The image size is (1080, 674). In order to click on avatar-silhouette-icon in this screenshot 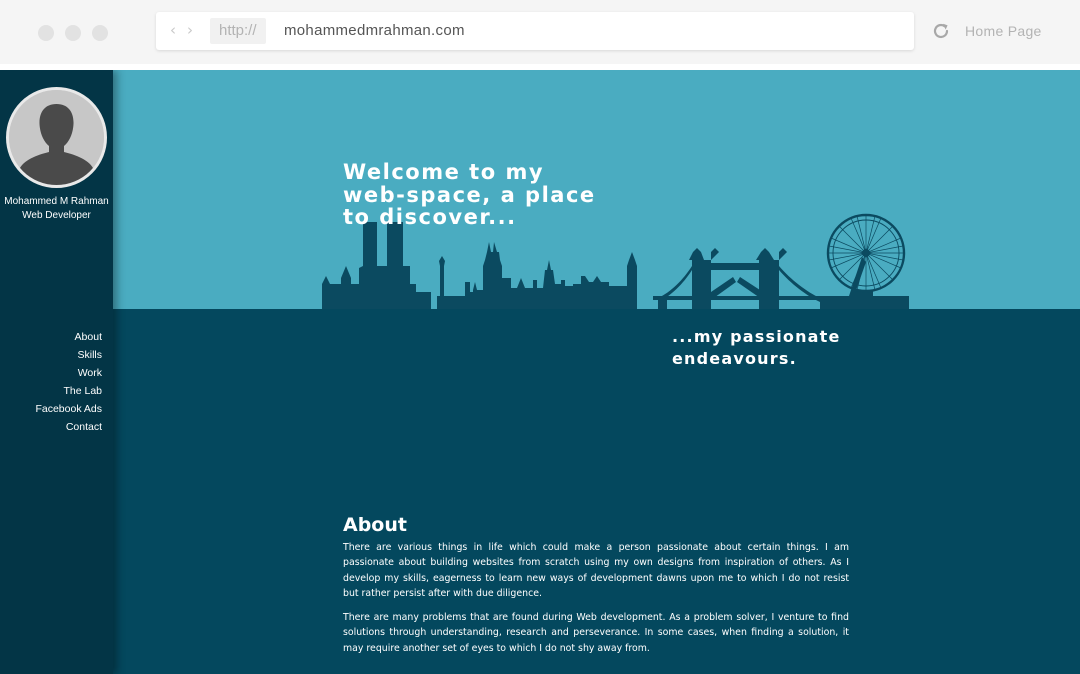, I will do `click(56, 137)`.